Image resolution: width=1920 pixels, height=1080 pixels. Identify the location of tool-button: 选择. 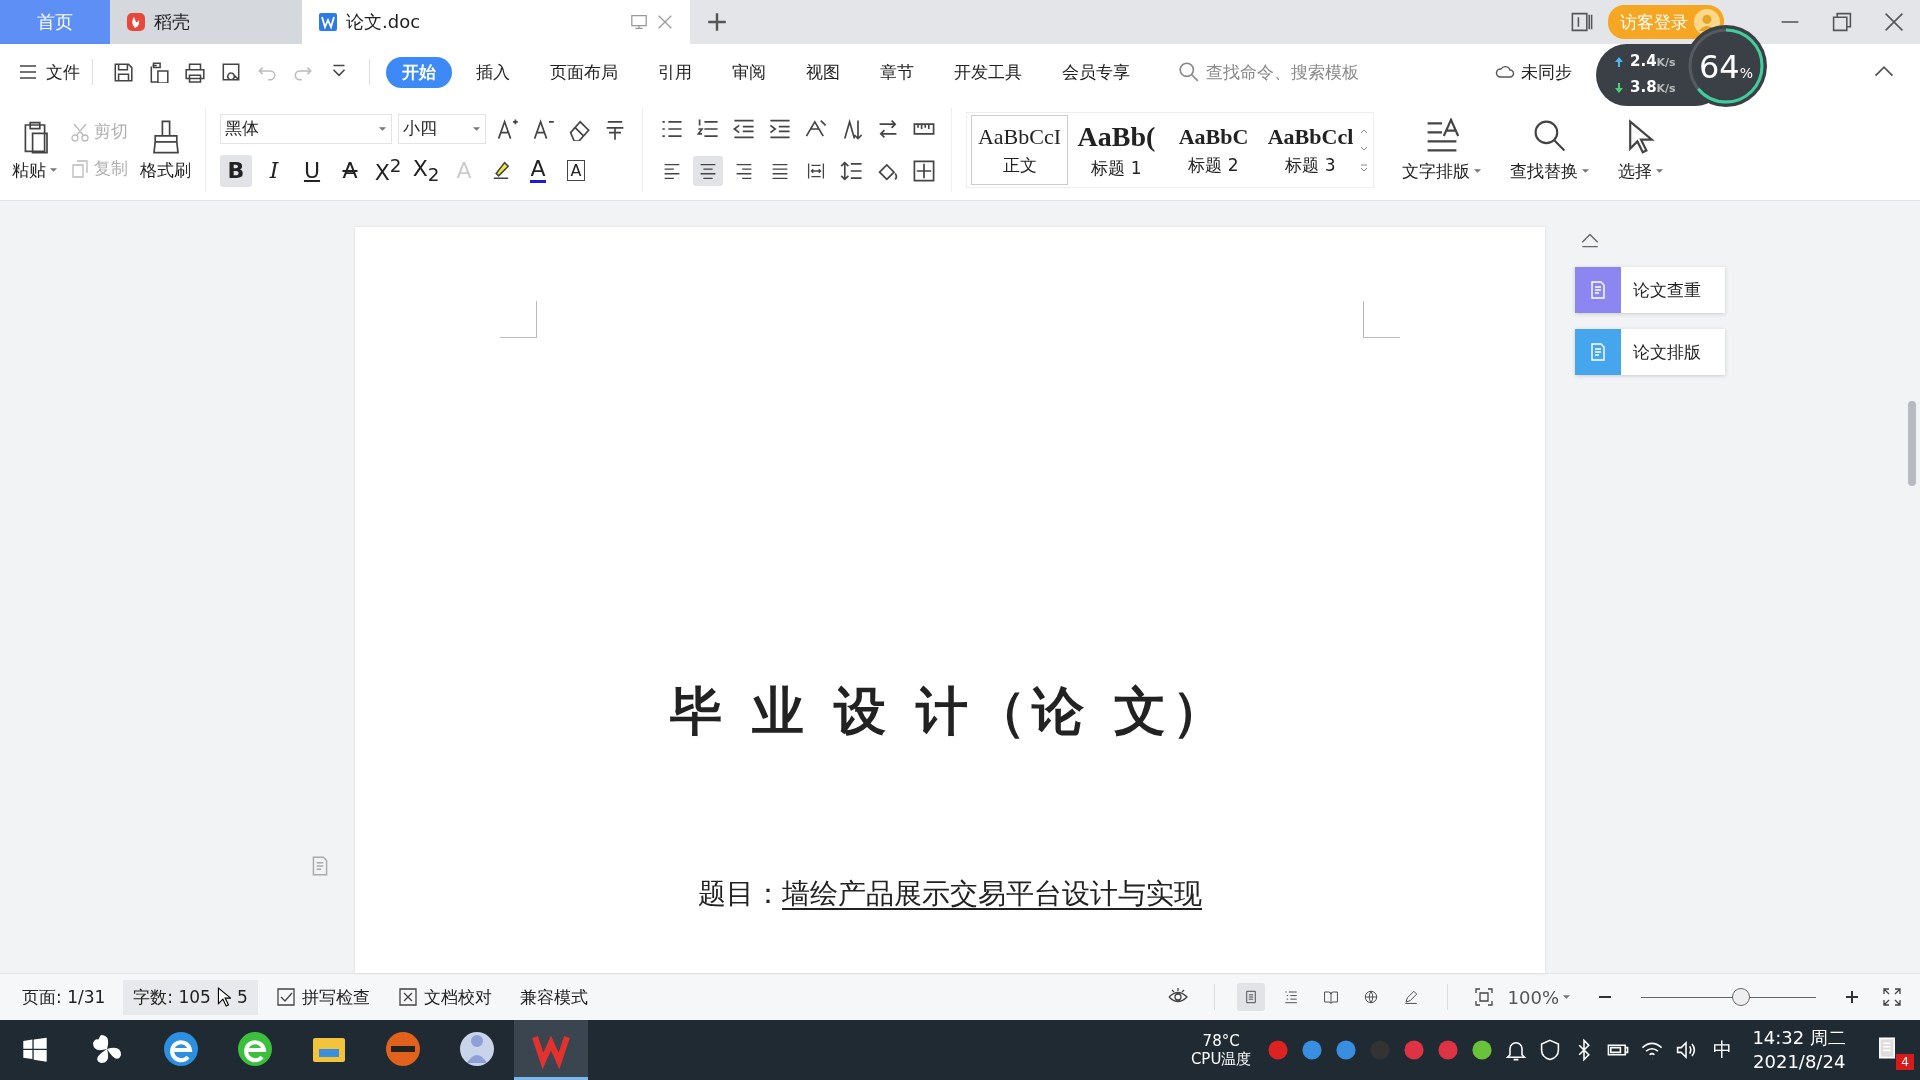
(1641, 150).